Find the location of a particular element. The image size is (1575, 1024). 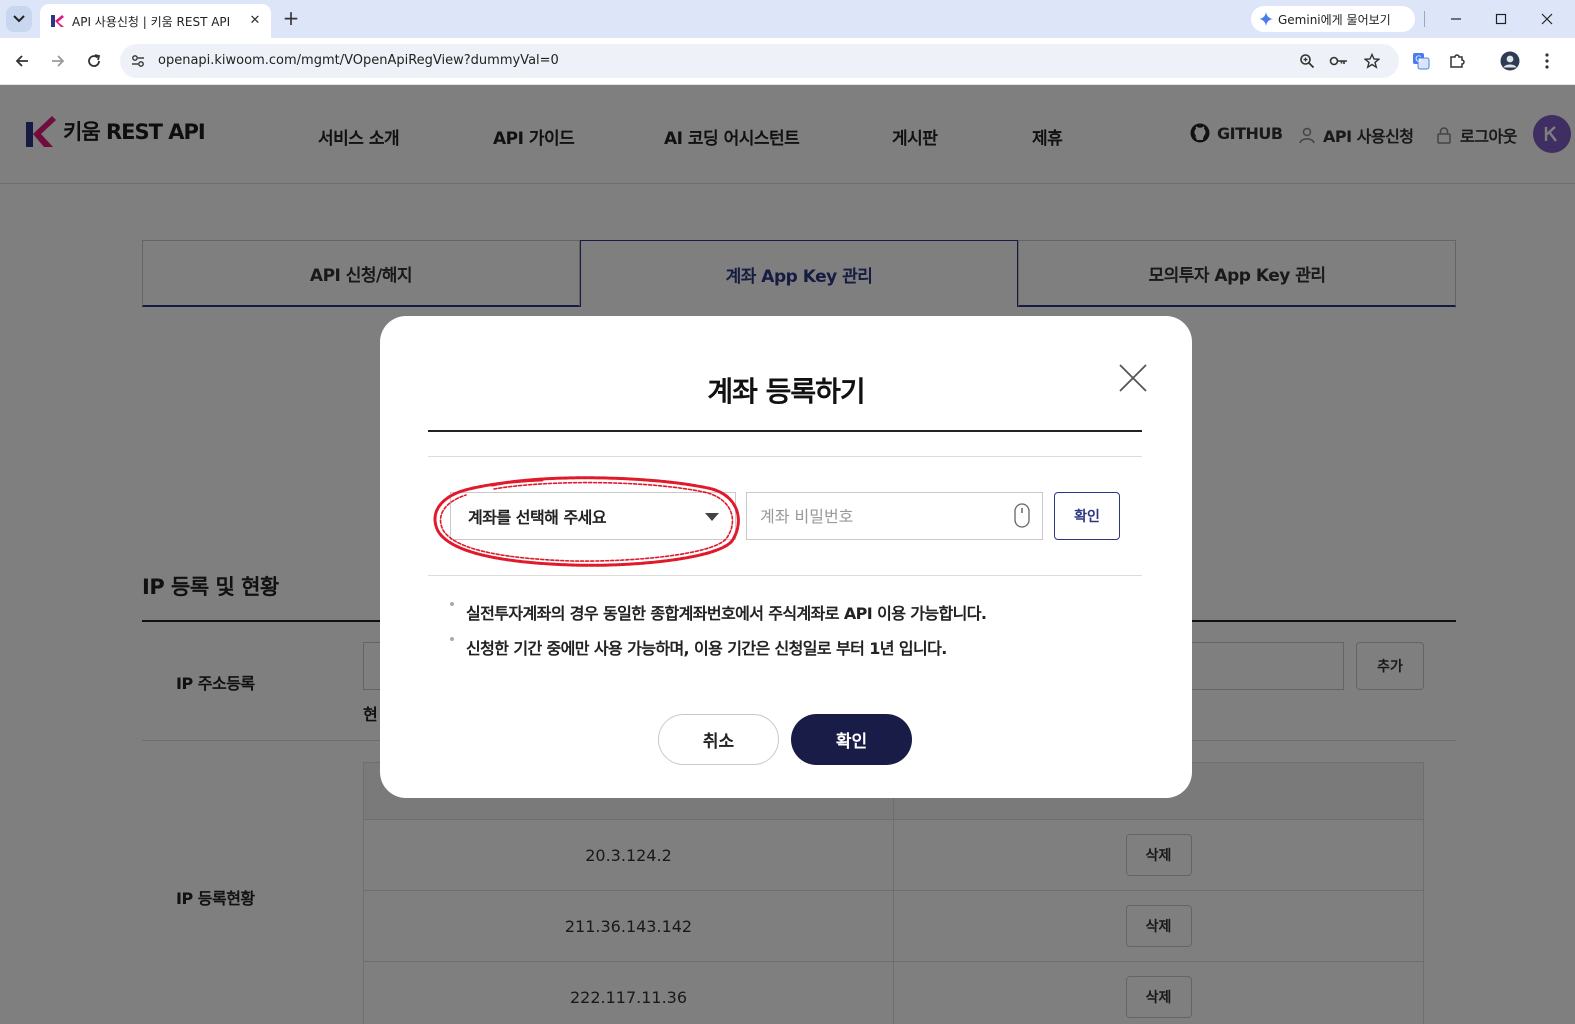

profile-avatar-icon is located at coordinates (1510, 61).